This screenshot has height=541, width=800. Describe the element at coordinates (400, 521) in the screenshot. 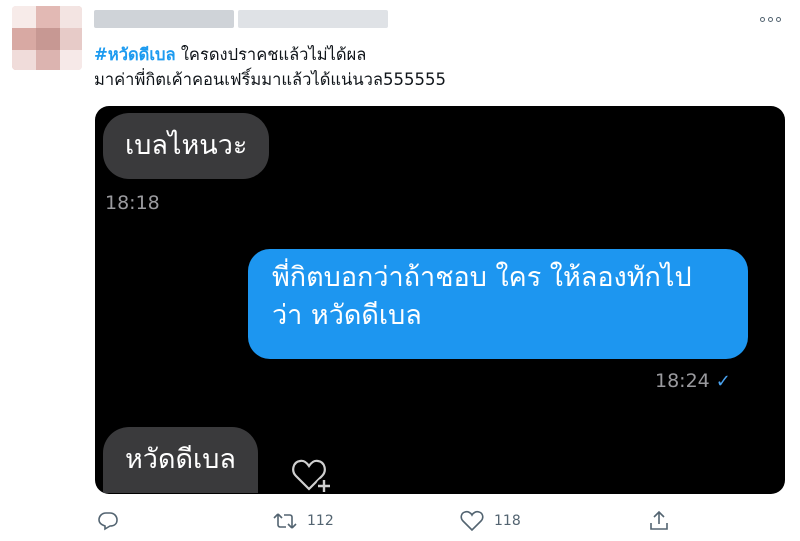

I see `tweet-actions: 112 118` at that location.